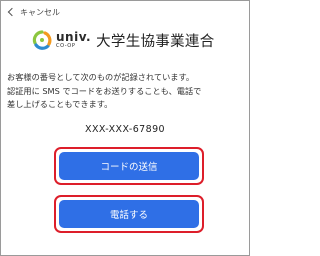  I want to click on call-button: 電話する, so click(129, 214).